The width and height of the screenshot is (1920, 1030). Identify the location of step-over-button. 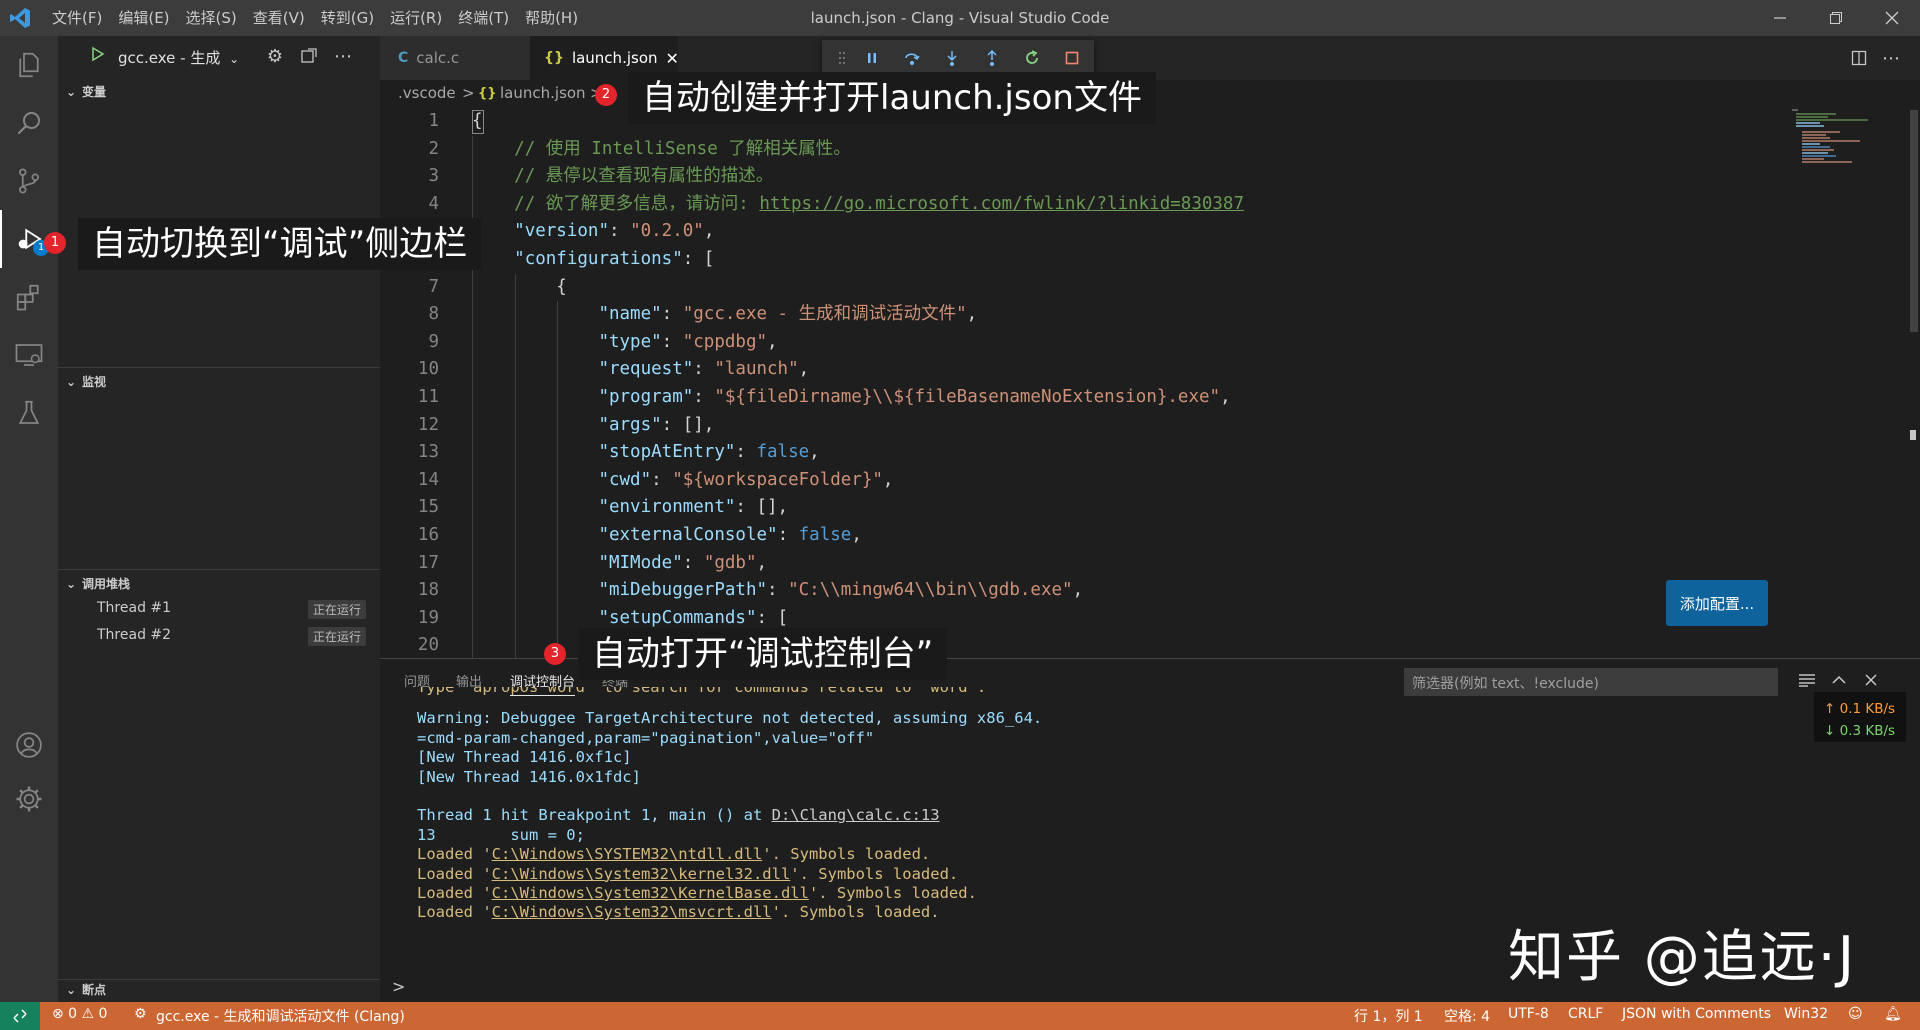
(912, 58).